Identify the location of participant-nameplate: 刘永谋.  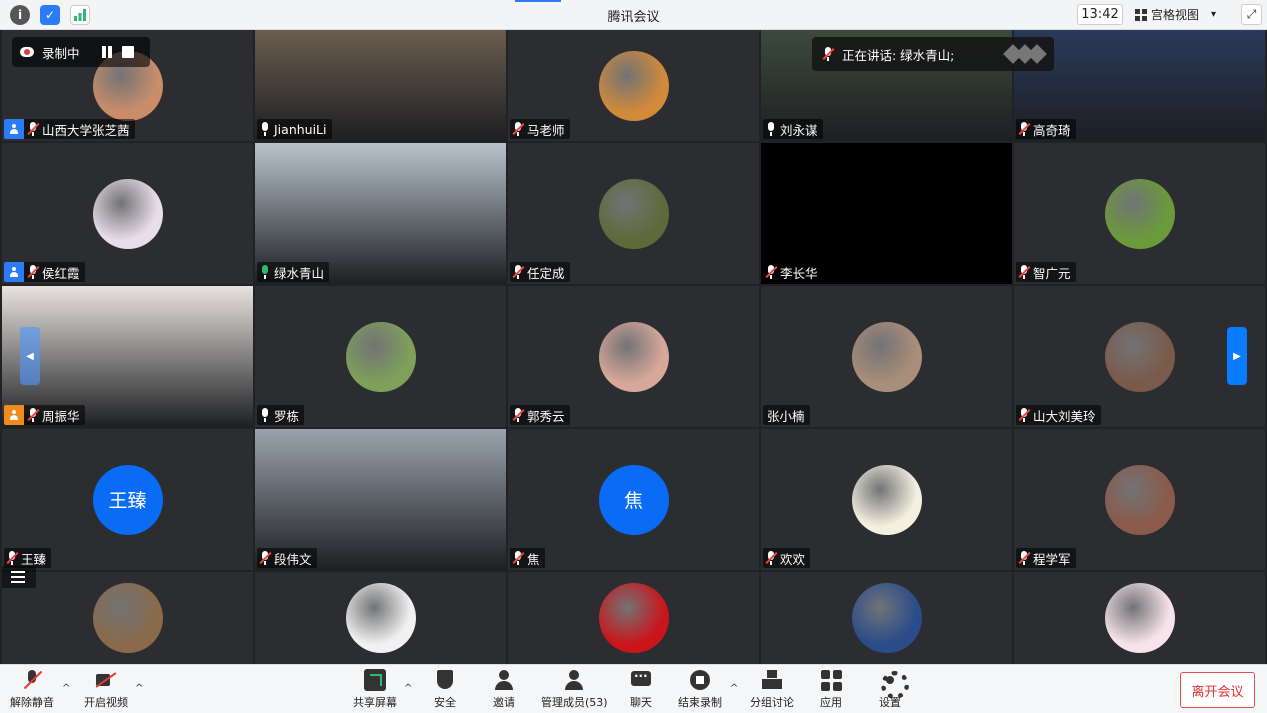
(793, 129).